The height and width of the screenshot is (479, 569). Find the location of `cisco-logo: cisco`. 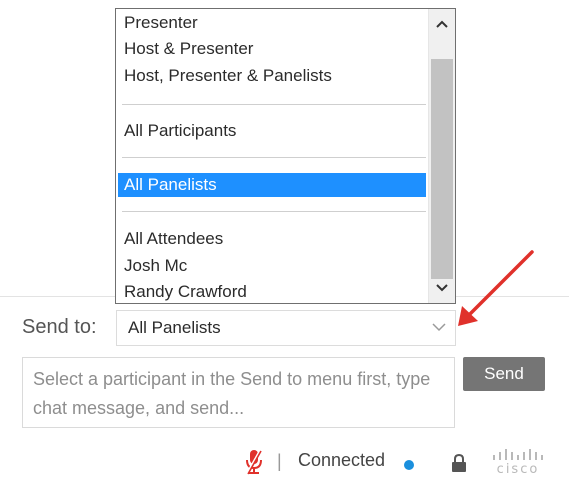

cisco-logo: cisco is located at coordinates (518, 463).